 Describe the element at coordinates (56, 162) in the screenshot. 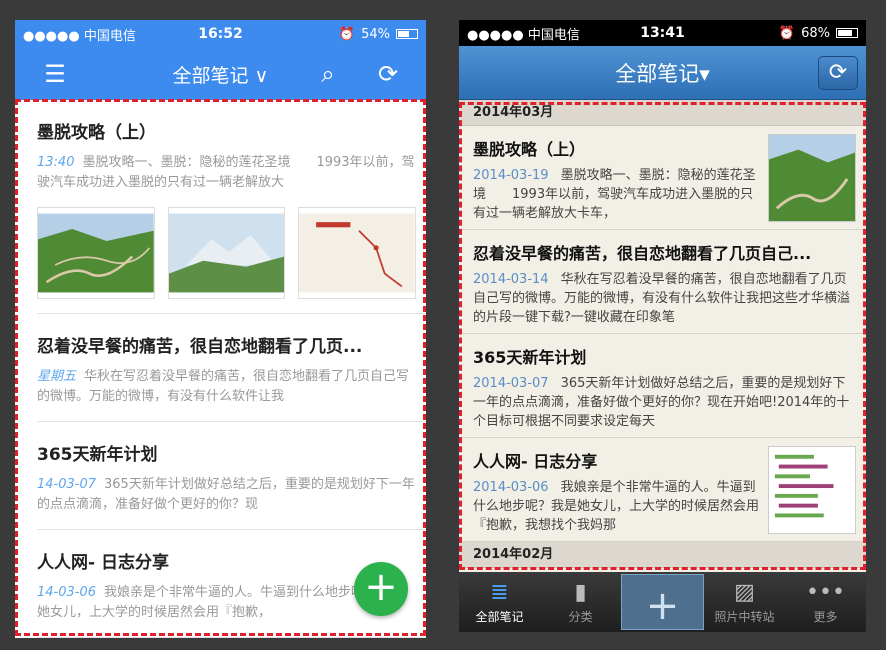

I see `note-date: 13:40` at that location.